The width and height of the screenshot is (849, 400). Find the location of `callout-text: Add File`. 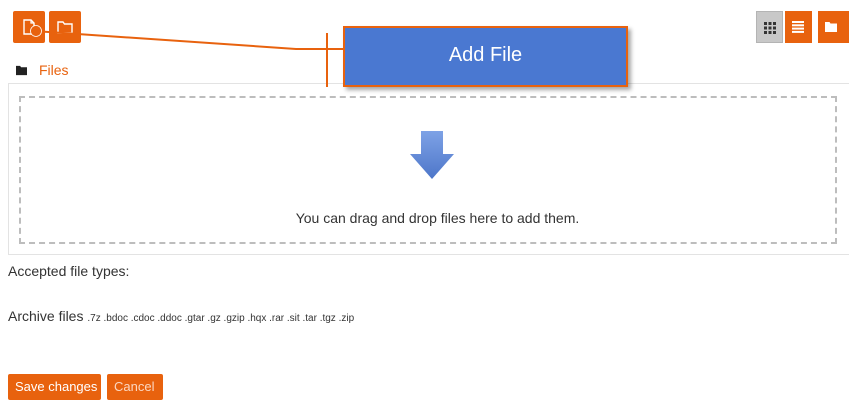

callout-text: Add File is located at coordinates (485, 55).